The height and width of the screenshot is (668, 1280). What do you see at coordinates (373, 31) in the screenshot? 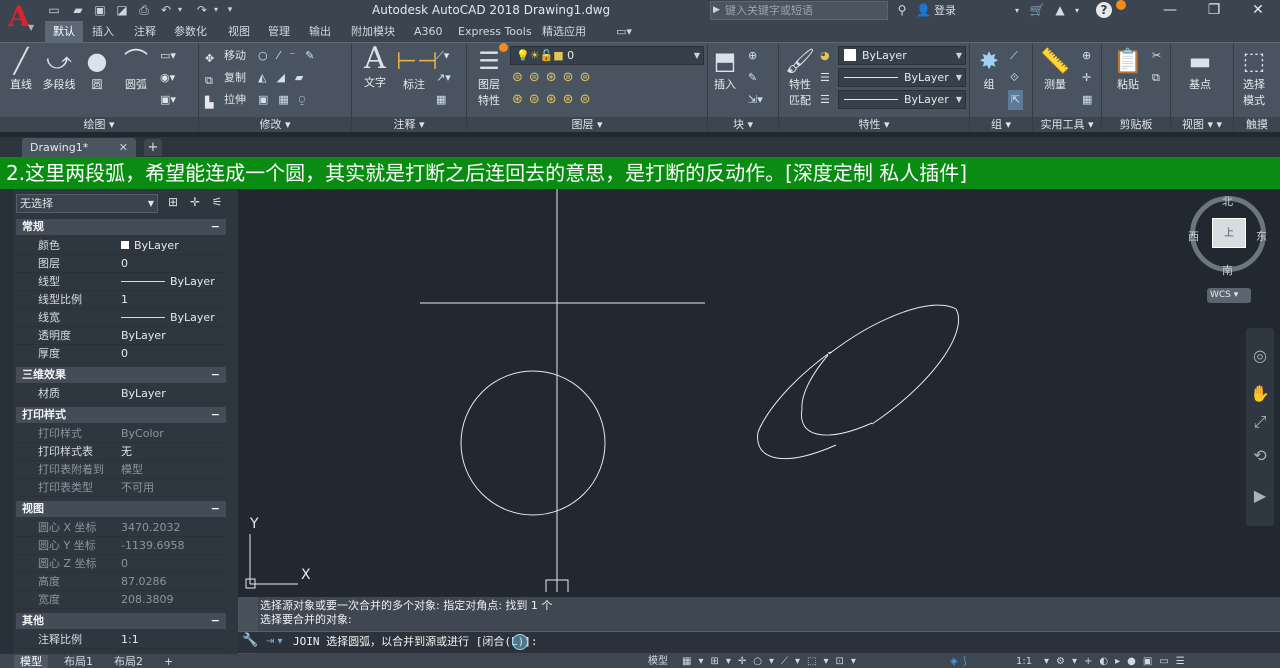
I see `tab-addins: 附加模块` at bounding box center [373, 31].